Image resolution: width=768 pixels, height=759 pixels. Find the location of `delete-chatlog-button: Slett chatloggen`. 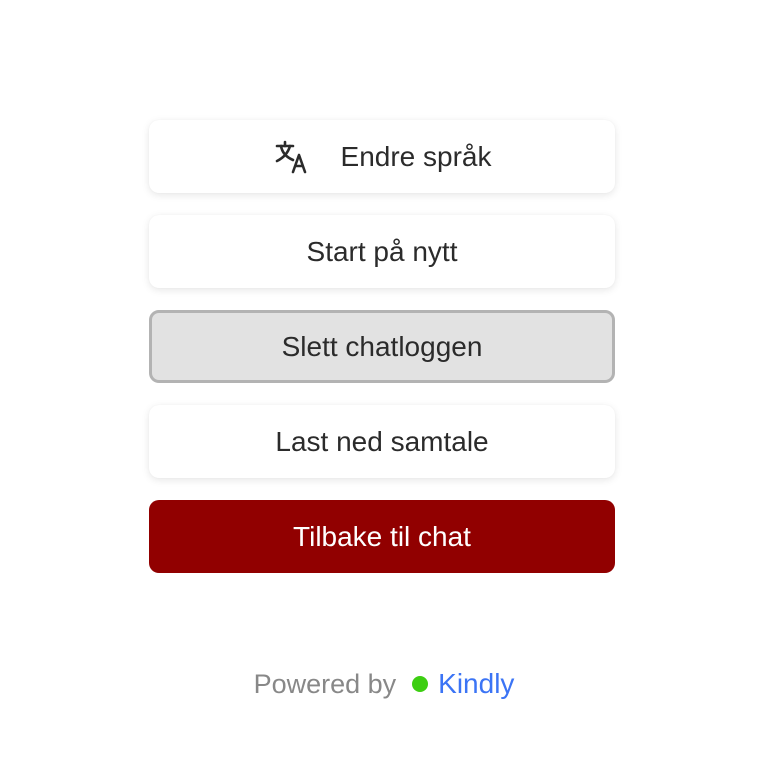

delete-chatlog-button: Slett chatloggen is located at coordinates (382, 346).